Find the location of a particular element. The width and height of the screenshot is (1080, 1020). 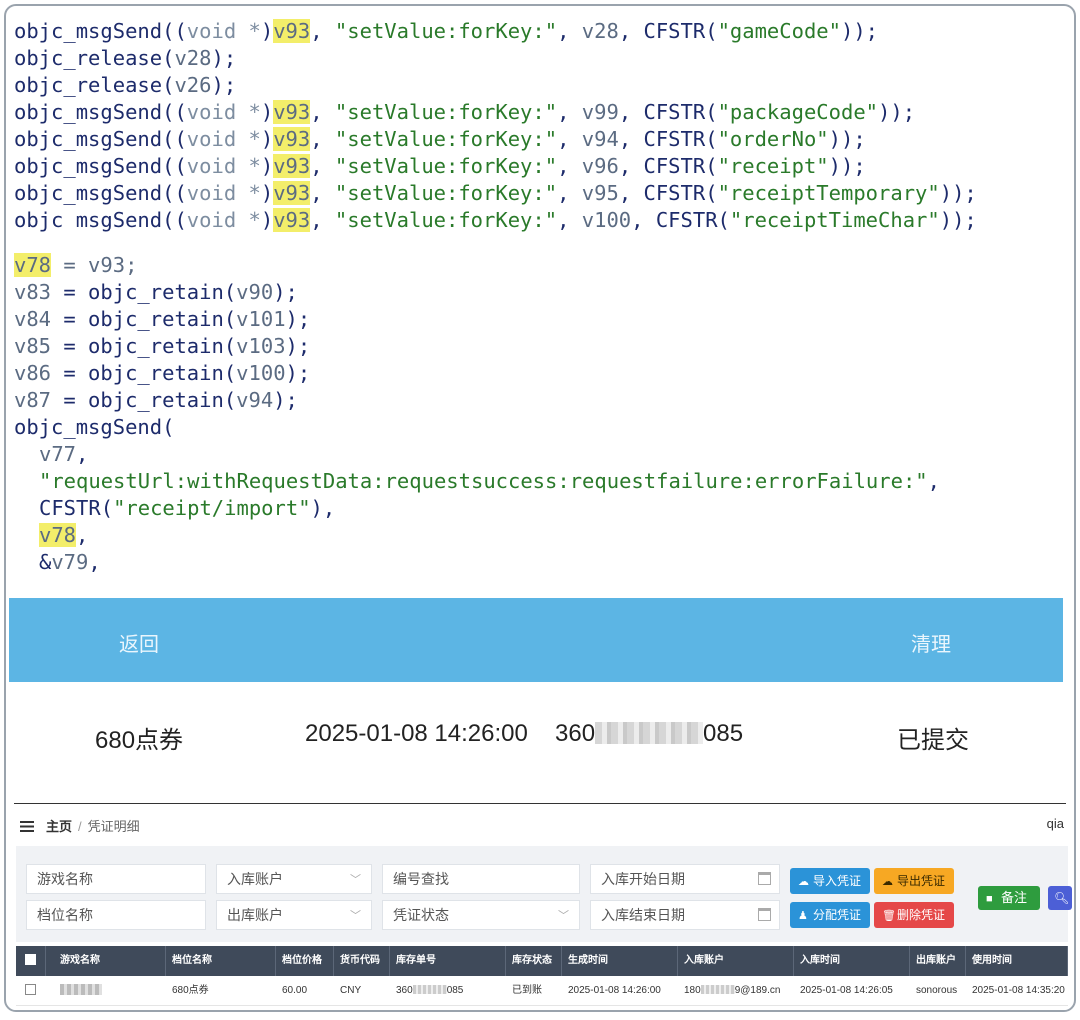

assign-voucher-button: ♟ 分配凭证 is located at coordinates (830, 915).